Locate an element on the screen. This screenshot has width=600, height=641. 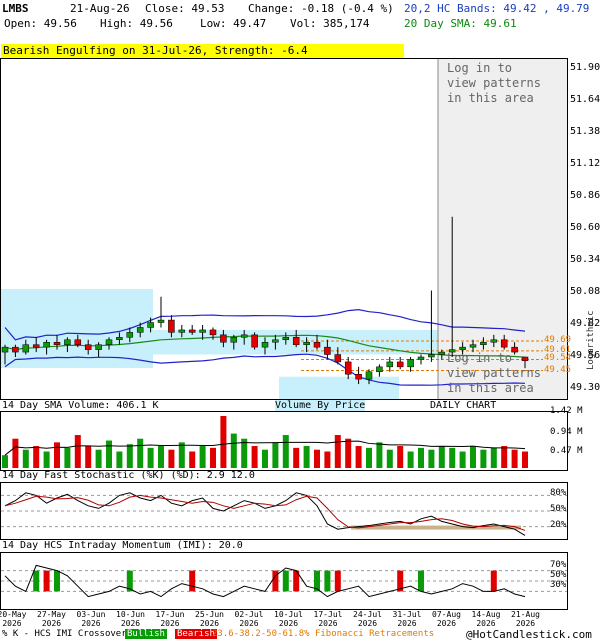
volume-tick: 1.42 M is located at coordinates (566, 411).